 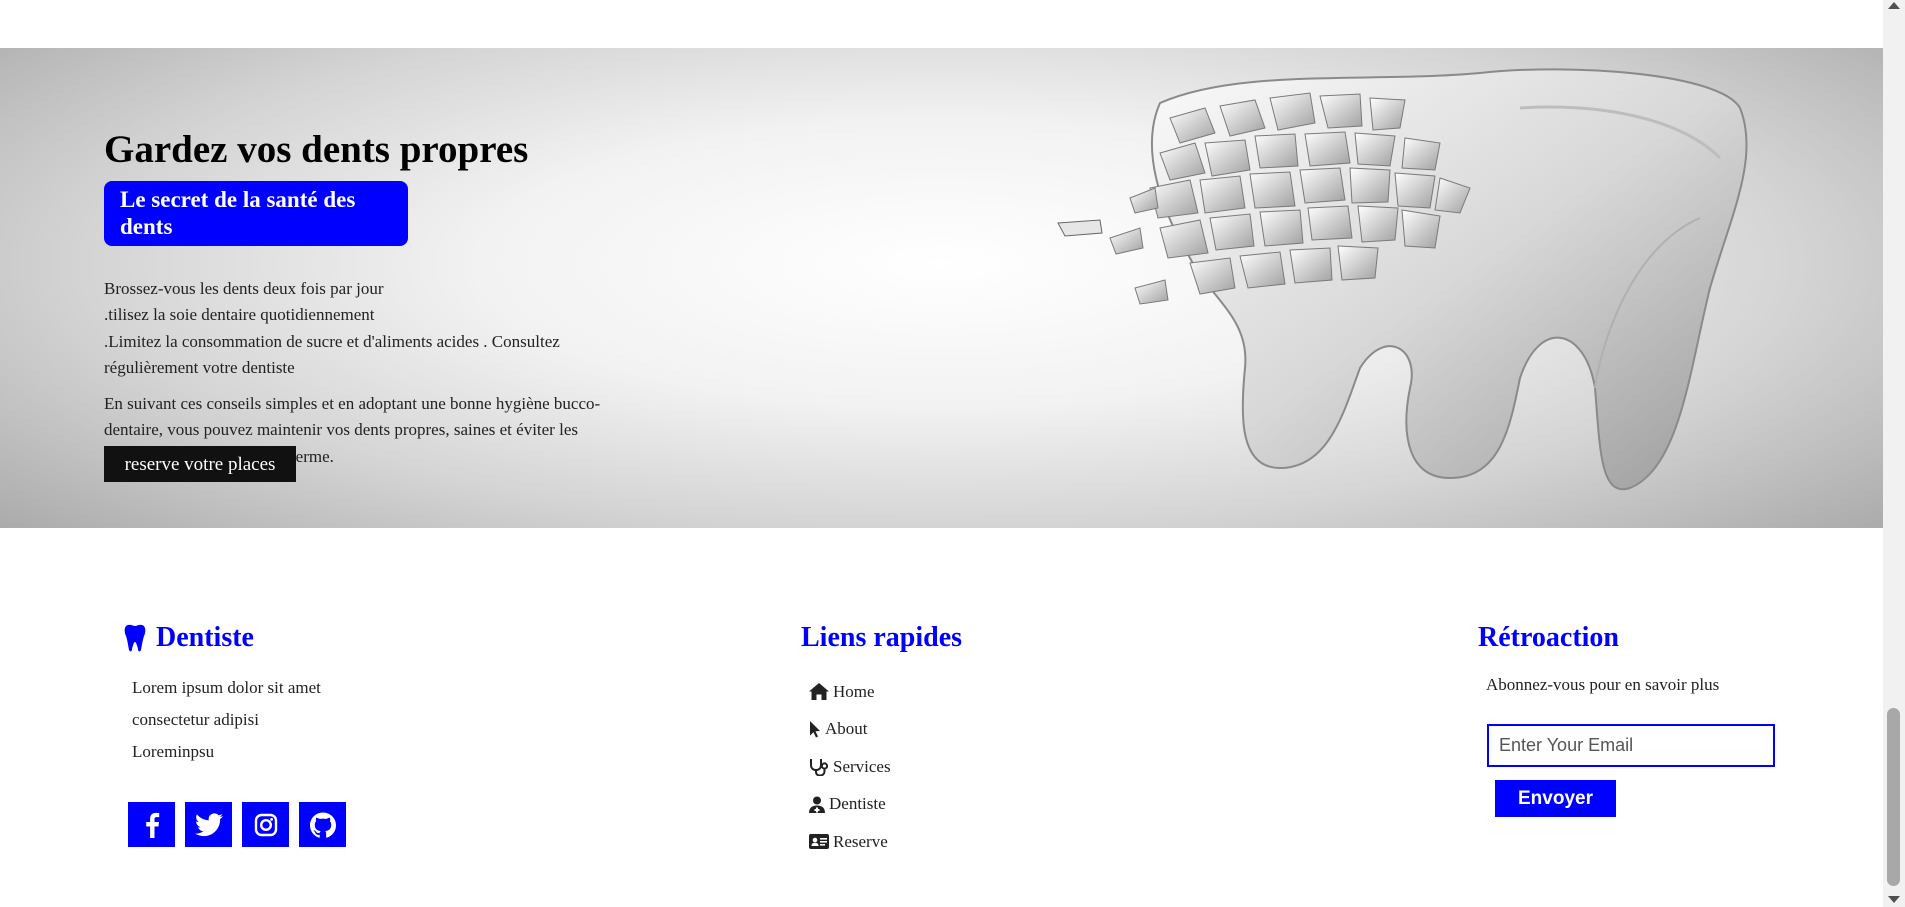 I want to click on twitter-button, so click(x=208, y=824).